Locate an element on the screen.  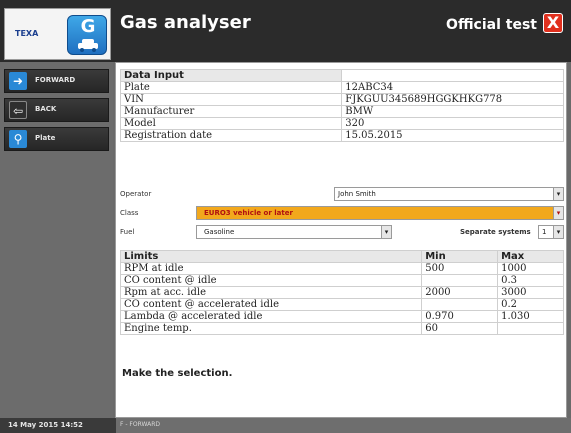
table-row: Plate 12ABC34 is located at coordinates (341, 87).